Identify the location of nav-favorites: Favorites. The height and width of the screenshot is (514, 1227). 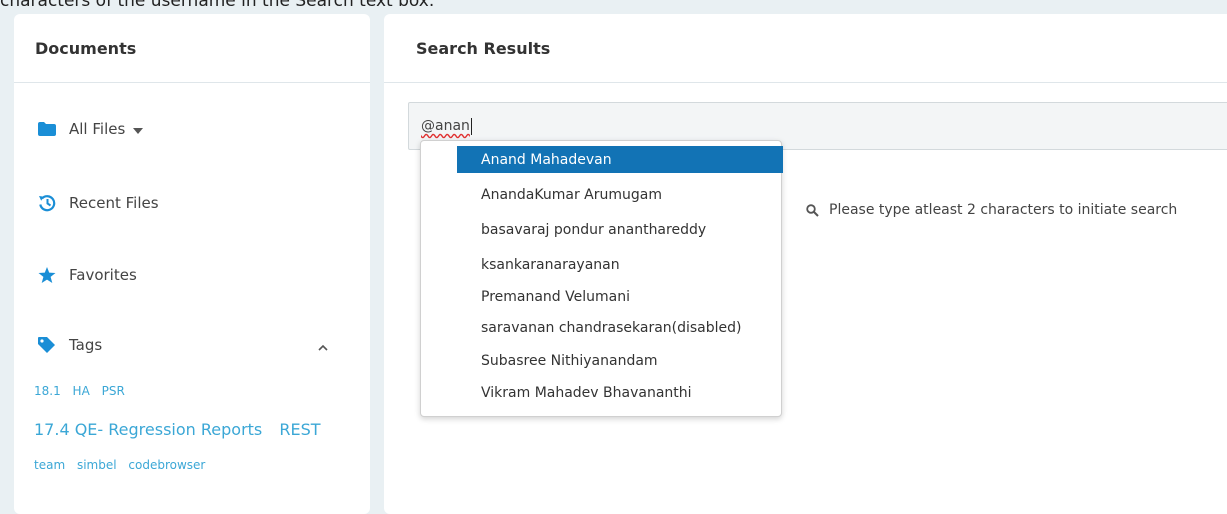
(87, 275).